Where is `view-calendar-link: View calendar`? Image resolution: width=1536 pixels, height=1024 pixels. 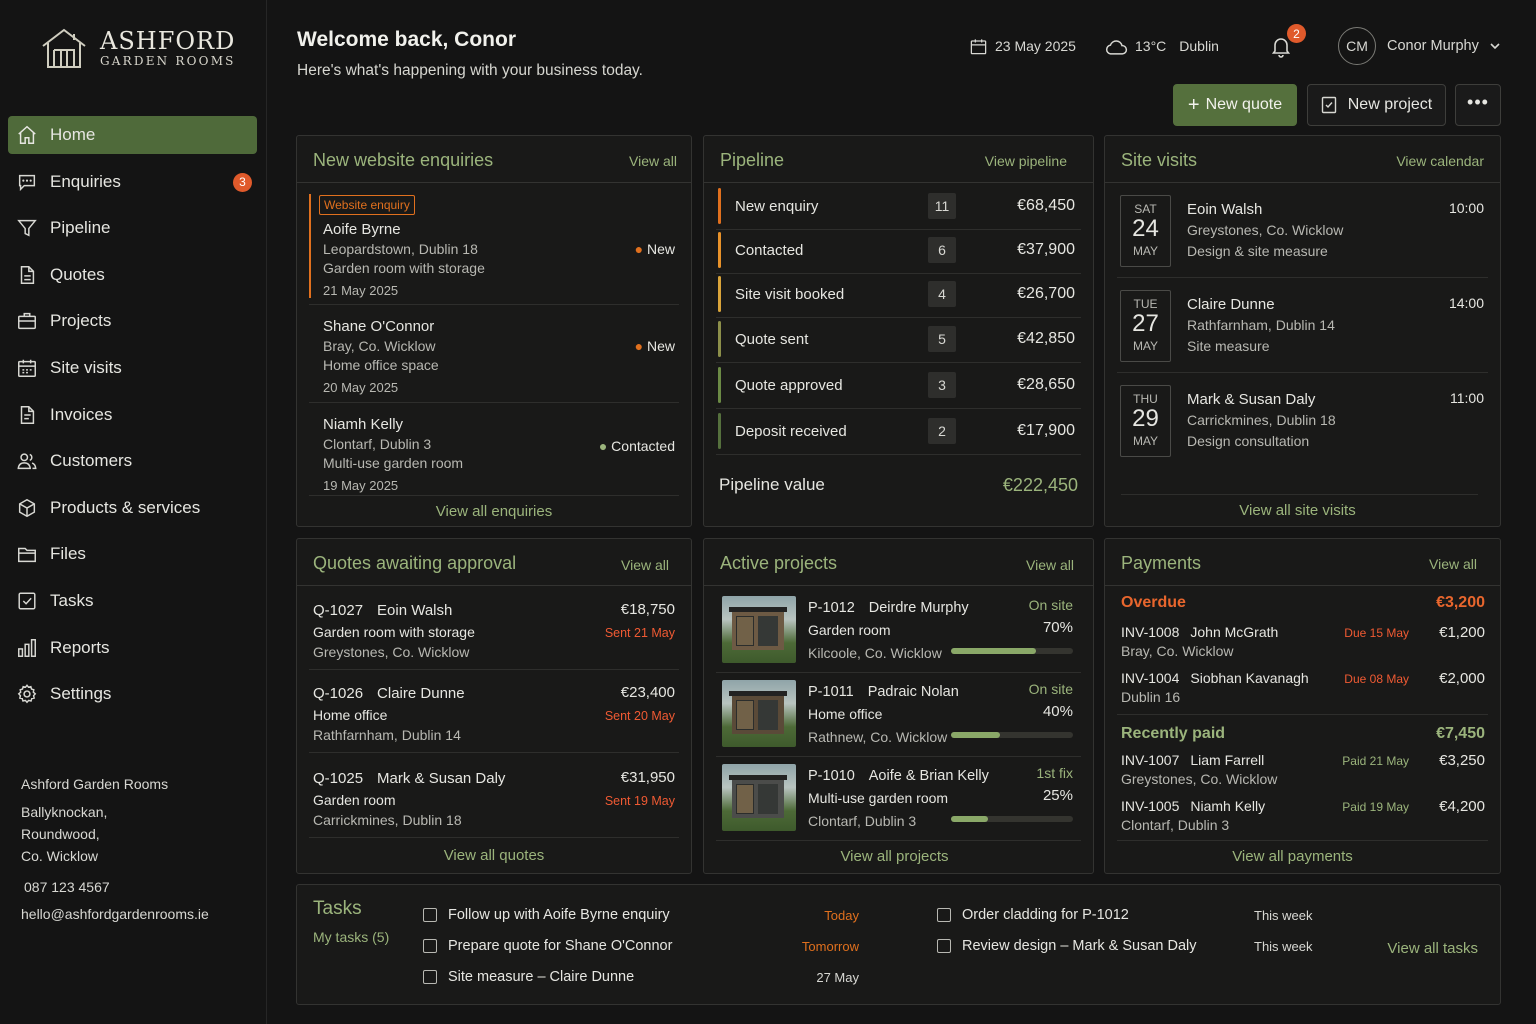
view-calendar-link: View calendar is located at coordinates (1440, 161).